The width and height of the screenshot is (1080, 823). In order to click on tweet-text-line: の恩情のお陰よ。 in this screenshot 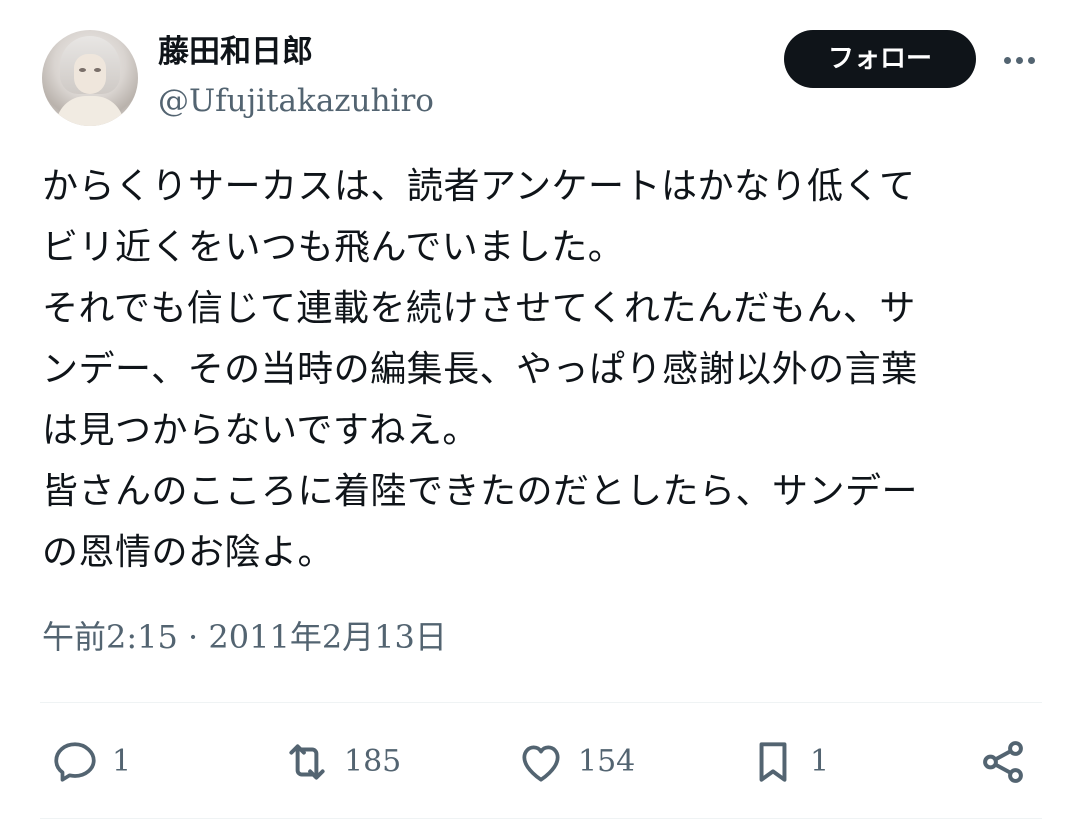, I will do `click(188, 552)`.